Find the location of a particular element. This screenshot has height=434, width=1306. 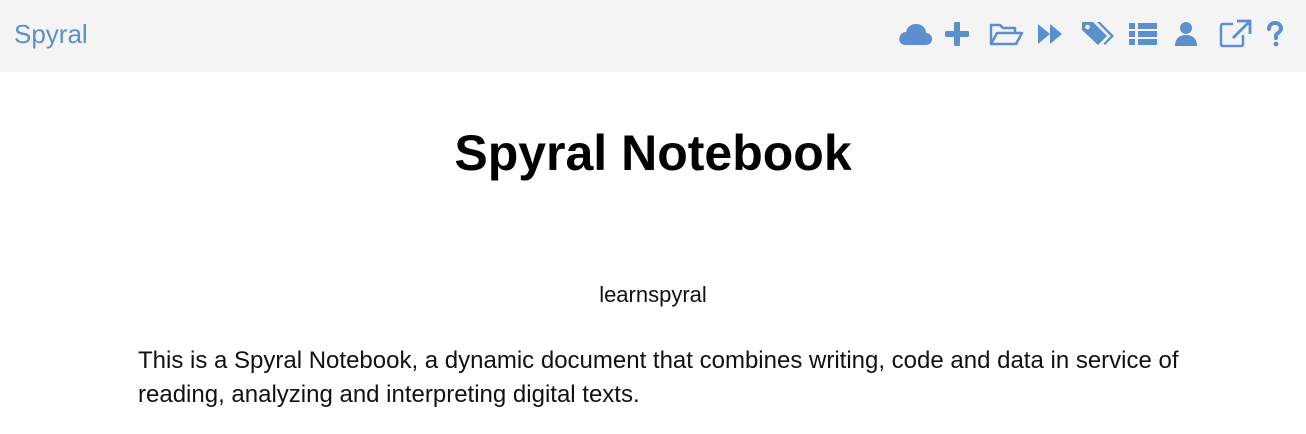

tags-icon is located at coordinates (1098, 34).